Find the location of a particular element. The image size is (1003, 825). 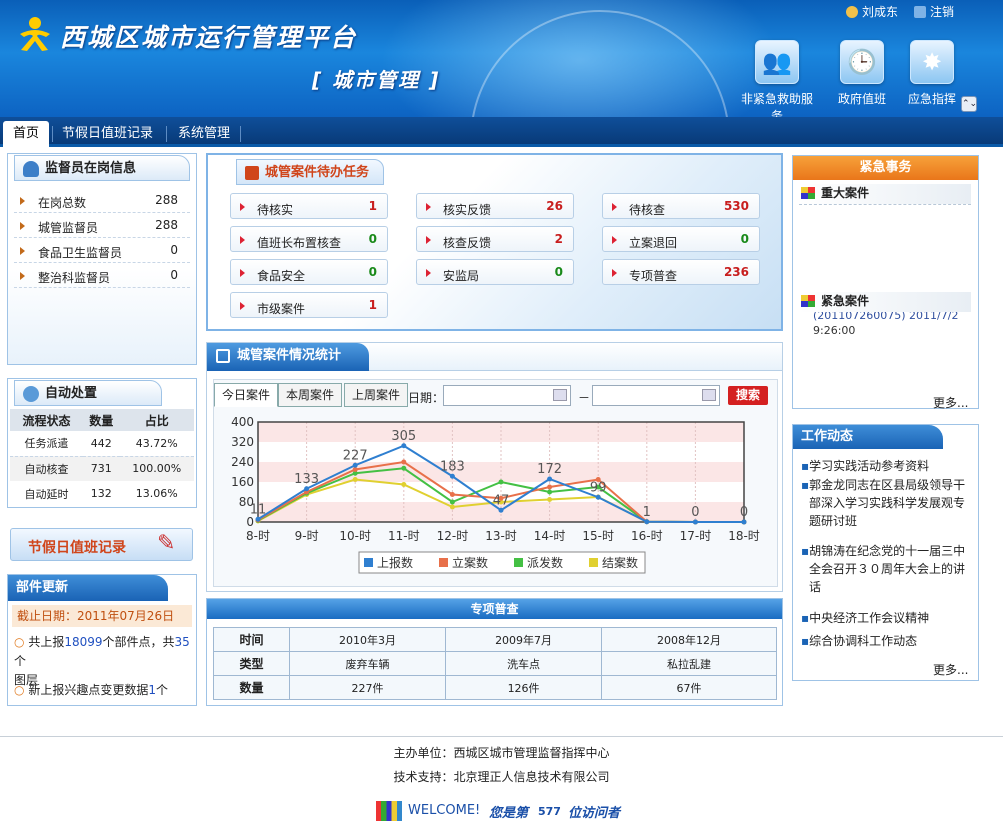

tab-holiday-duty: 节假日值班记录 is located at coordinates (107, 134).